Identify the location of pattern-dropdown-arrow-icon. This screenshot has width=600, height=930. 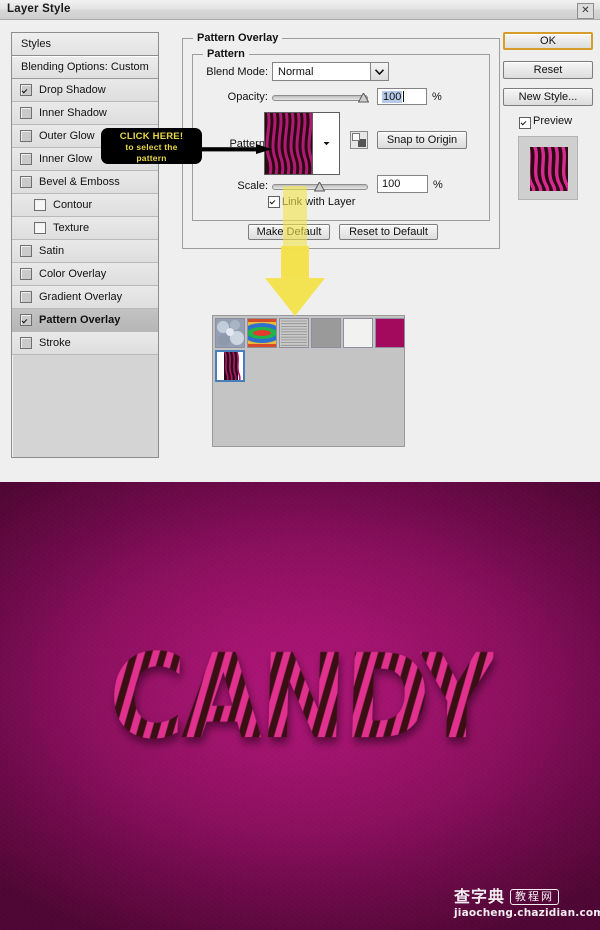
(325, 143).